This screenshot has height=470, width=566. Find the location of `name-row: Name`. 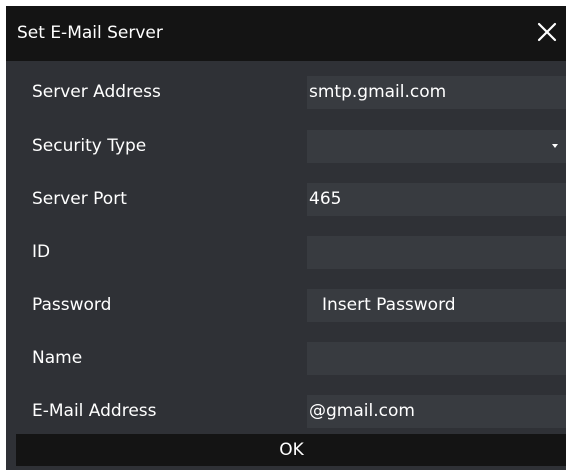

name-row: Name is located at coordinates (286, 359).